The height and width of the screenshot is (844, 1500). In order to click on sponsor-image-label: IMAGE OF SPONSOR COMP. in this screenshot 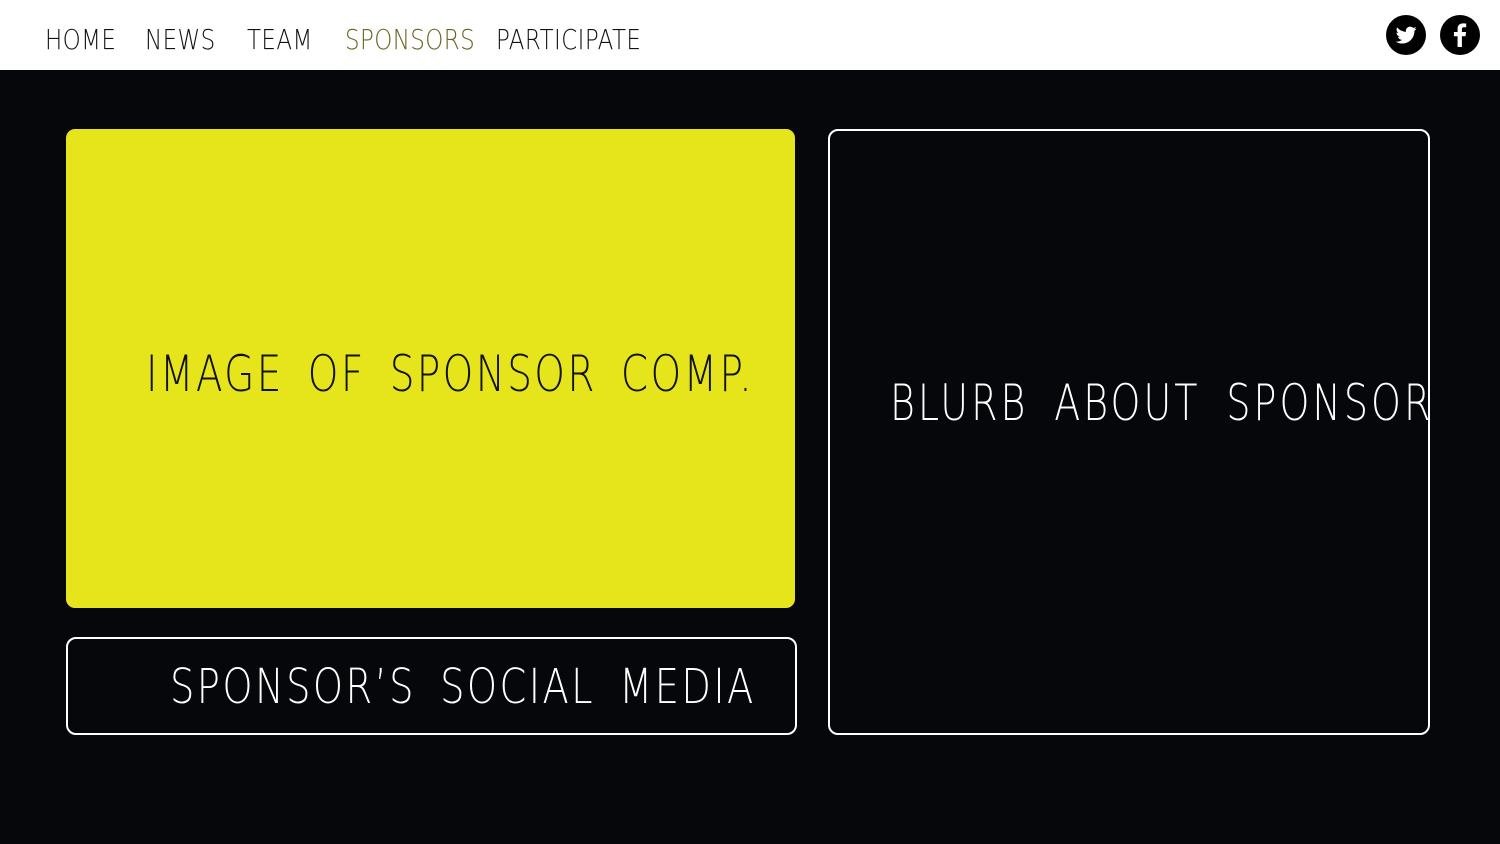, I will do `click(450, 374)`.